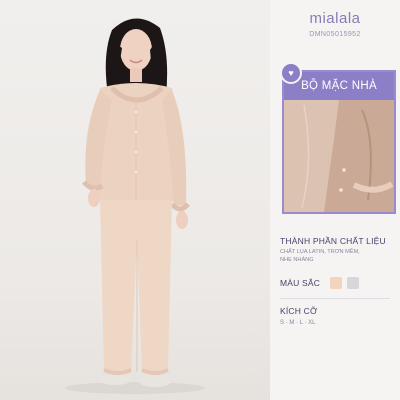 Image resolution: width=400 pixels, height=400 pixels. What do you see at coordinates (297, 323) in the screenshot?
I see `size-options: S · M · L · XL` at bounding box center [297, 323].